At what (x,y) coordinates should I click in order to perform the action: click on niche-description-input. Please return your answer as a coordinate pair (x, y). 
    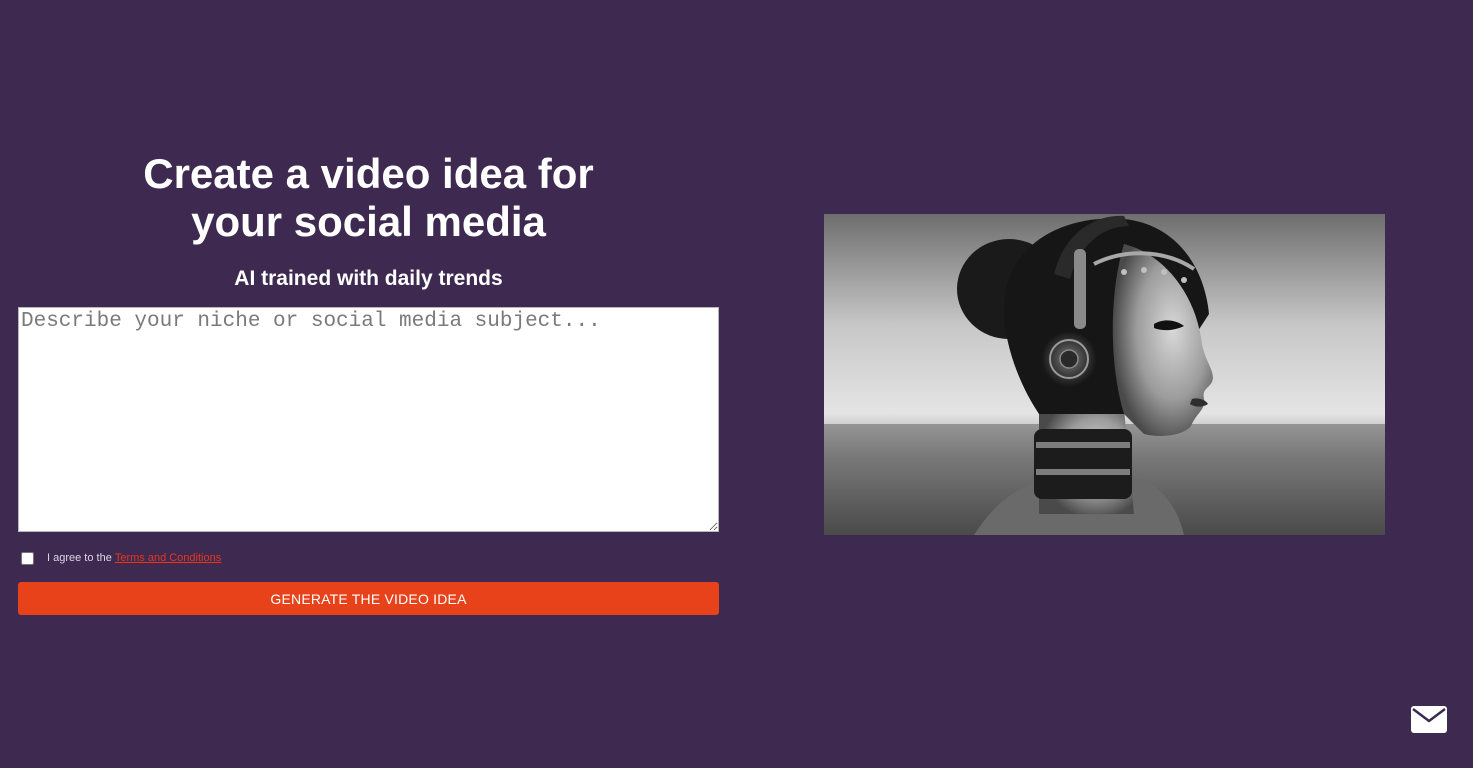
    Looking at the image, I should click on (368, 419).